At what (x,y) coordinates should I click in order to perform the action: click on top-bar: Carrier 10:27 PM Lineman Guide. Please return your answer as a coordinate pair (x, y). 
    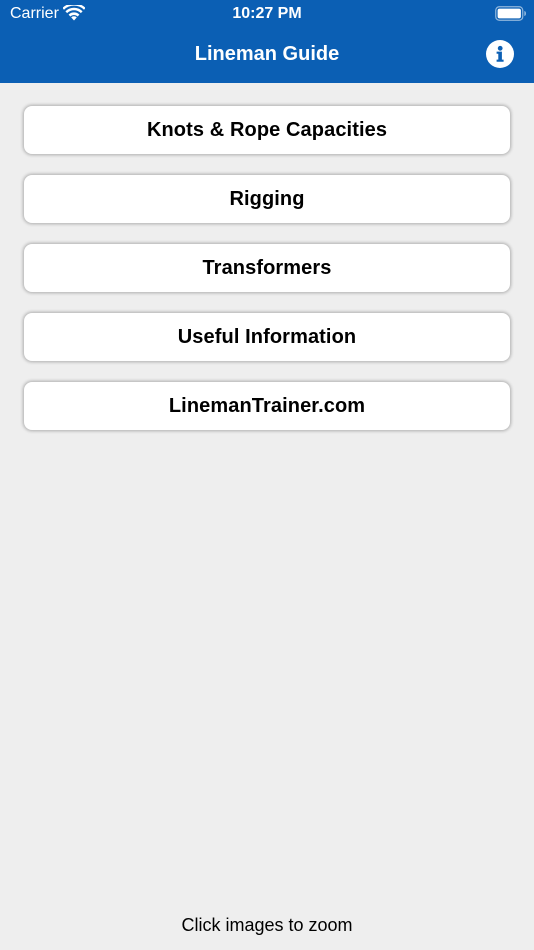
    Looking at the image, I should click on (267, 41).